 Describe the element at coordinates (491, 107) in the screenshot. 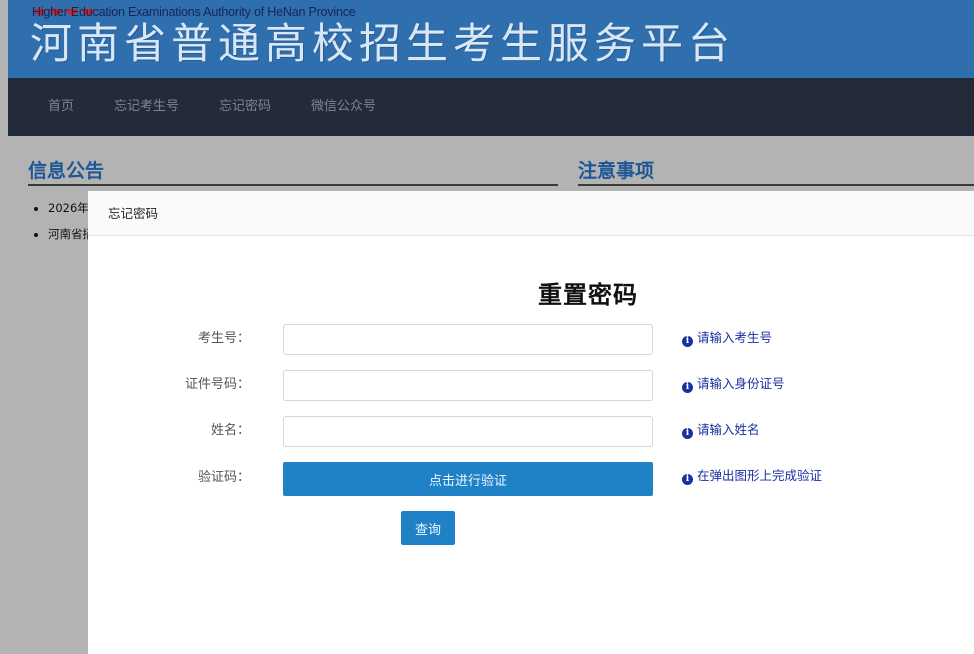

I see `main-nav: 首页 忘记考生号 忘记密码 微信公众号` at that location.